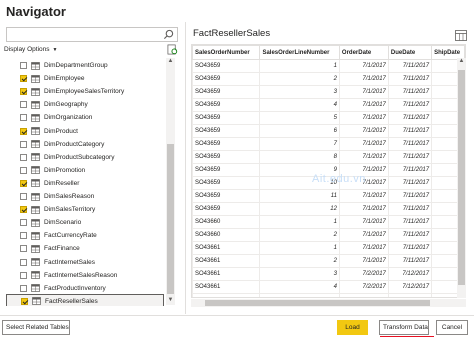  What do you see at coordinates (168, 34) in the screenshot?
I see `search-icon` at bounding box center [168, 34].